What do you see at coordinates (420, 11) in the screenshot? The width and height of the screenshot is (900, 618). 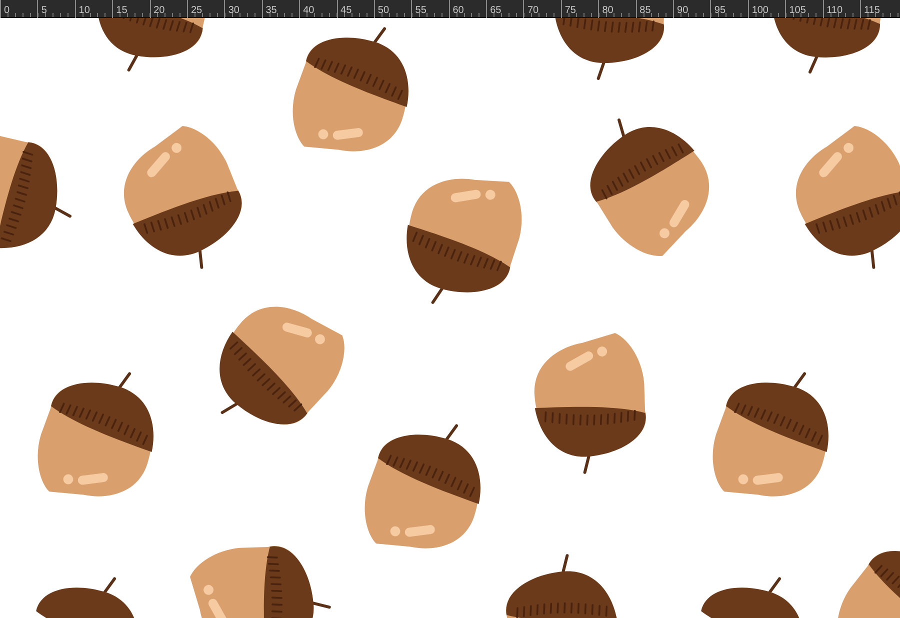 I see `ruler-label: 55` at bounding box center [420, 11].